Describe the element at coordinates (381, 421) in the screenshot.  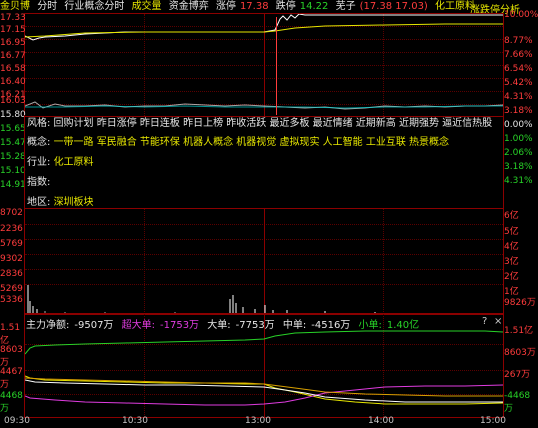
I see `time-tick: 14:00` at that location.